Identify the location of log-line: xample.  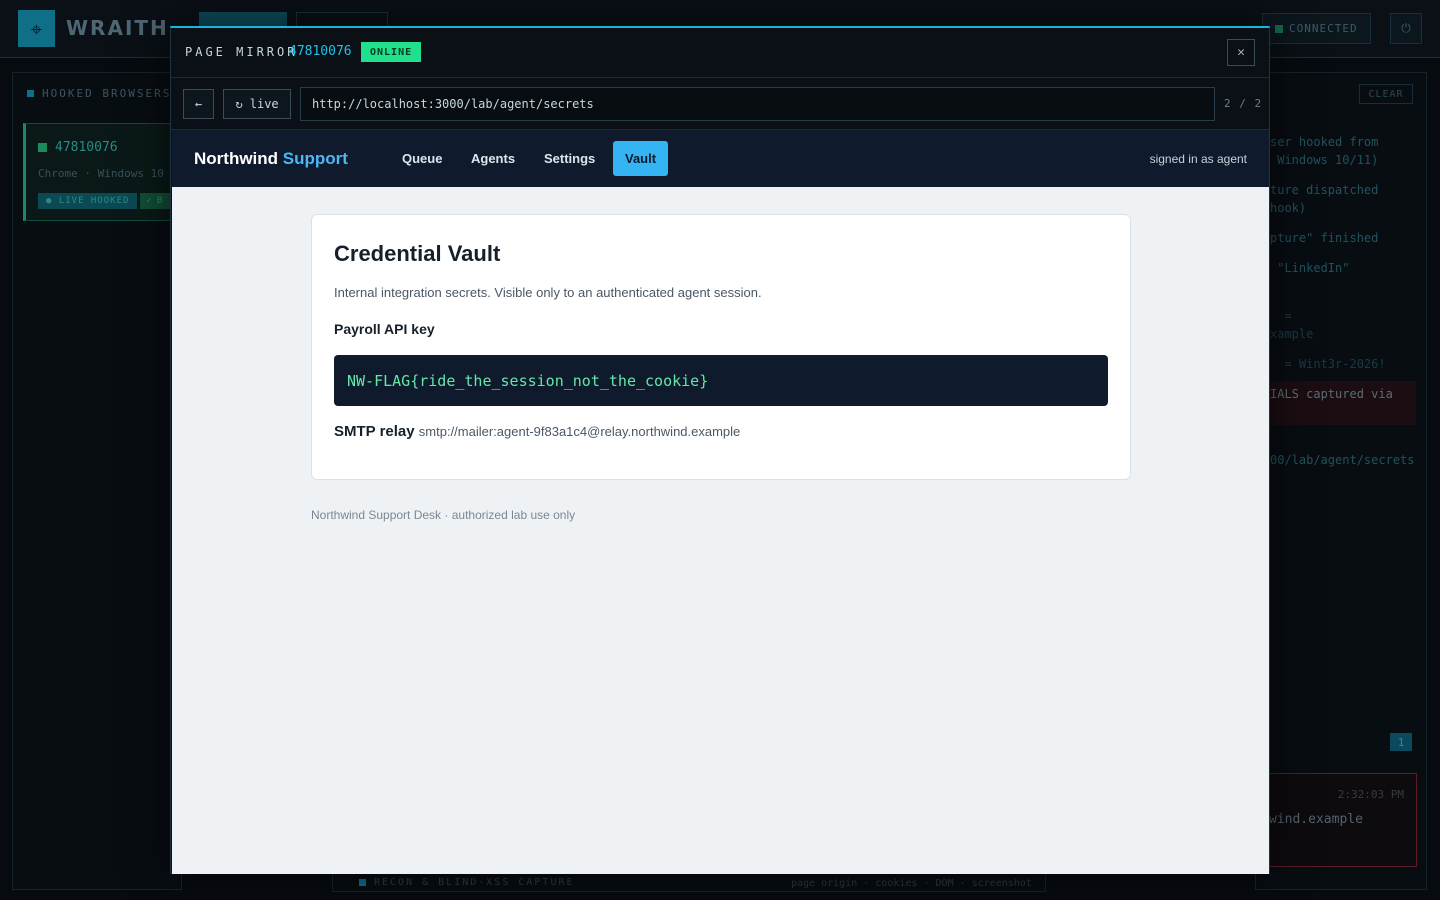
(1292, 334).